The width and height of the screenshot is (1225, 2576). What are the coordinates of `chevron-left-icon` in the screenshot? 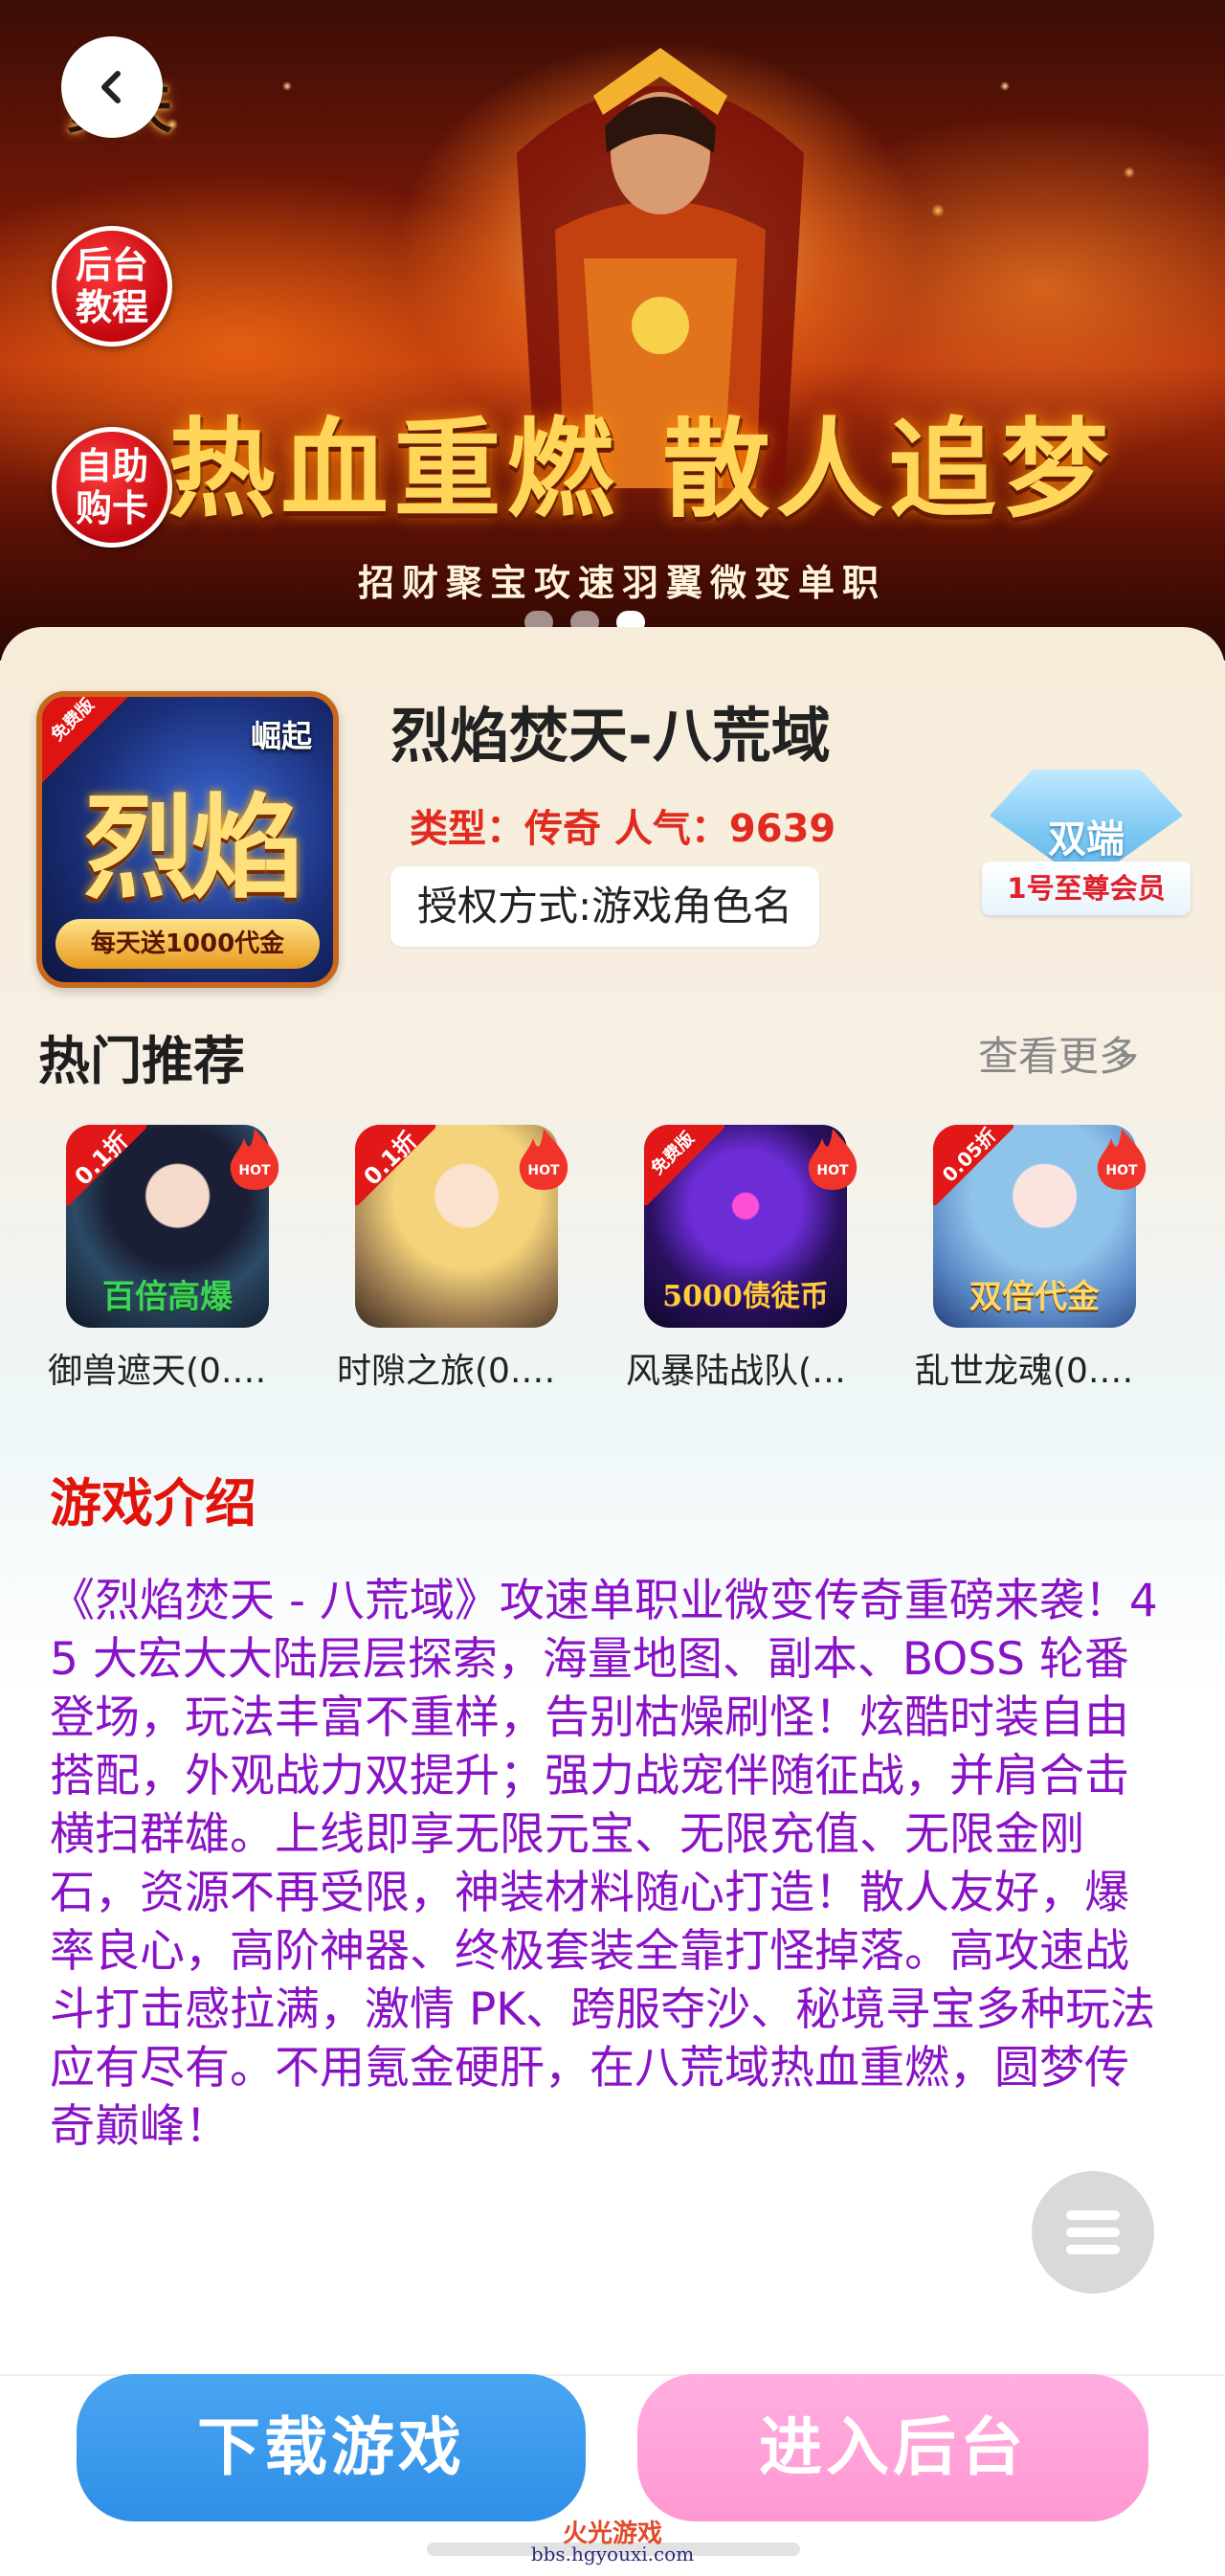 It's located at (111, 87).